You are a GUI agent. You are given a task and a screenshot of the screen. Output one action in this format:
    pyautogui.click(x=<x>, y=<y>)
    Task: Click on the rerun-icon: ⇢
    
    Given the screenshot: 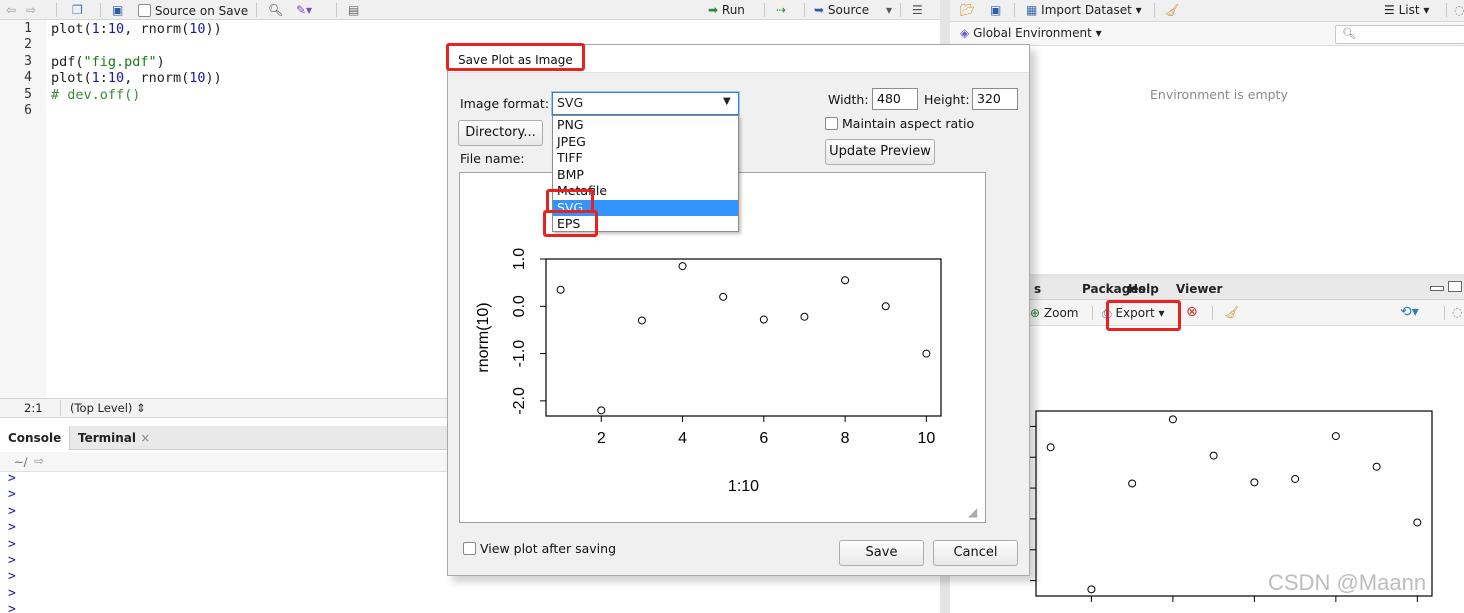 What is the action you would take?
    pyautogui.click(x=781, y=10)
    